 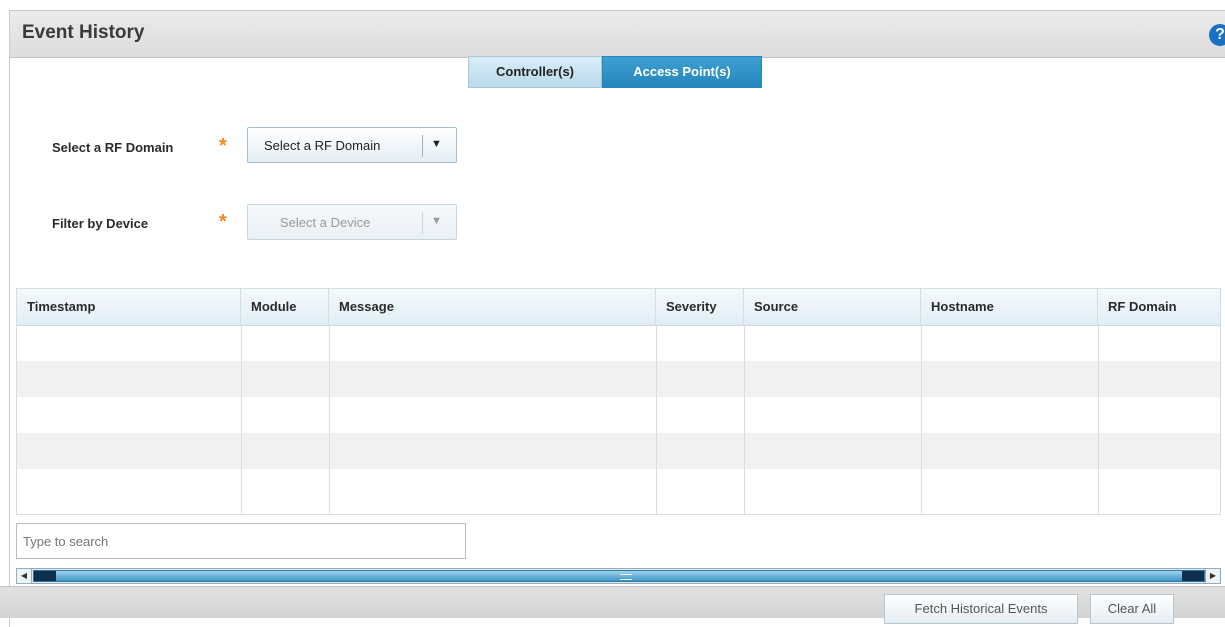 What do you see at coordinates (981, 609) in the screenshot?
I see `fetch-historical-events-button: Fetch Historical Events` at bounding box center [981, 609].